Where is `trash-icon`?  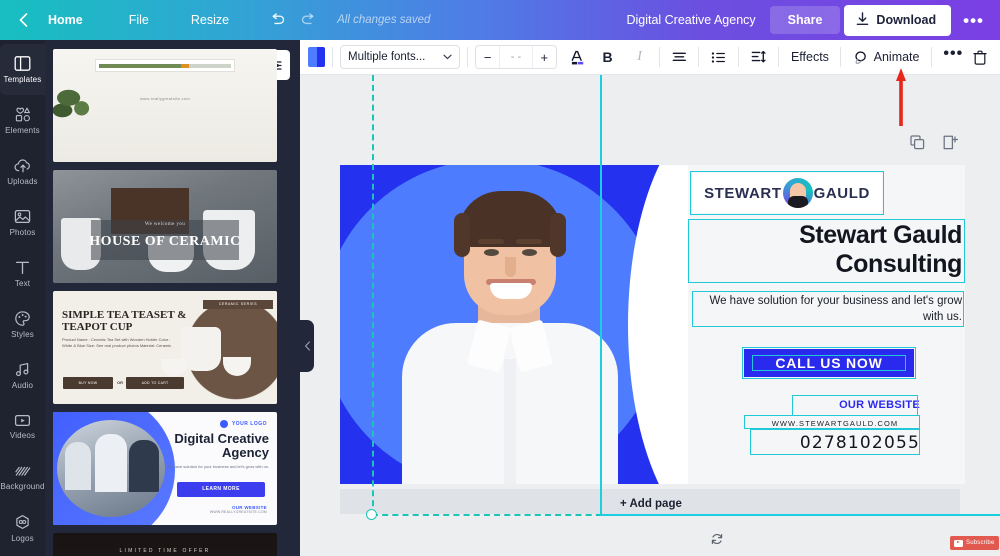 trash-icon is located at coordinates (980, 57).